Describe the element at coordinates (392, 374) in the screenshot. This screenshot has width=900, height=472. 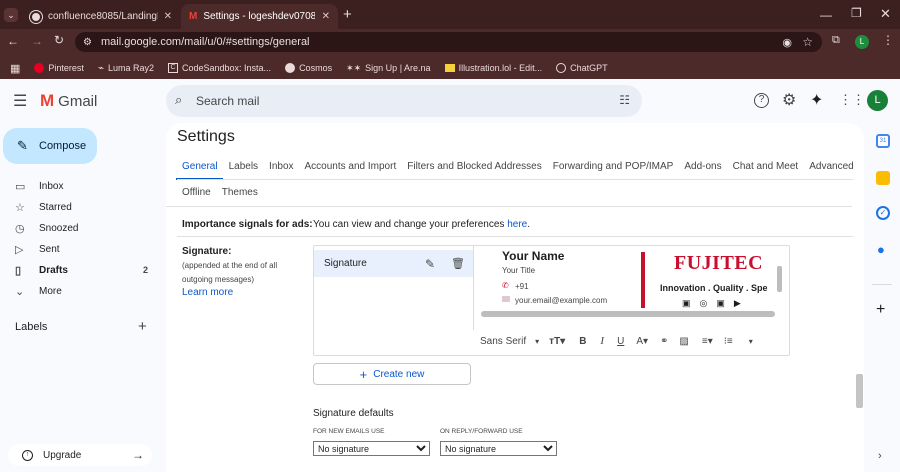
I see `create-new-signature-button: + Create new` at that location.